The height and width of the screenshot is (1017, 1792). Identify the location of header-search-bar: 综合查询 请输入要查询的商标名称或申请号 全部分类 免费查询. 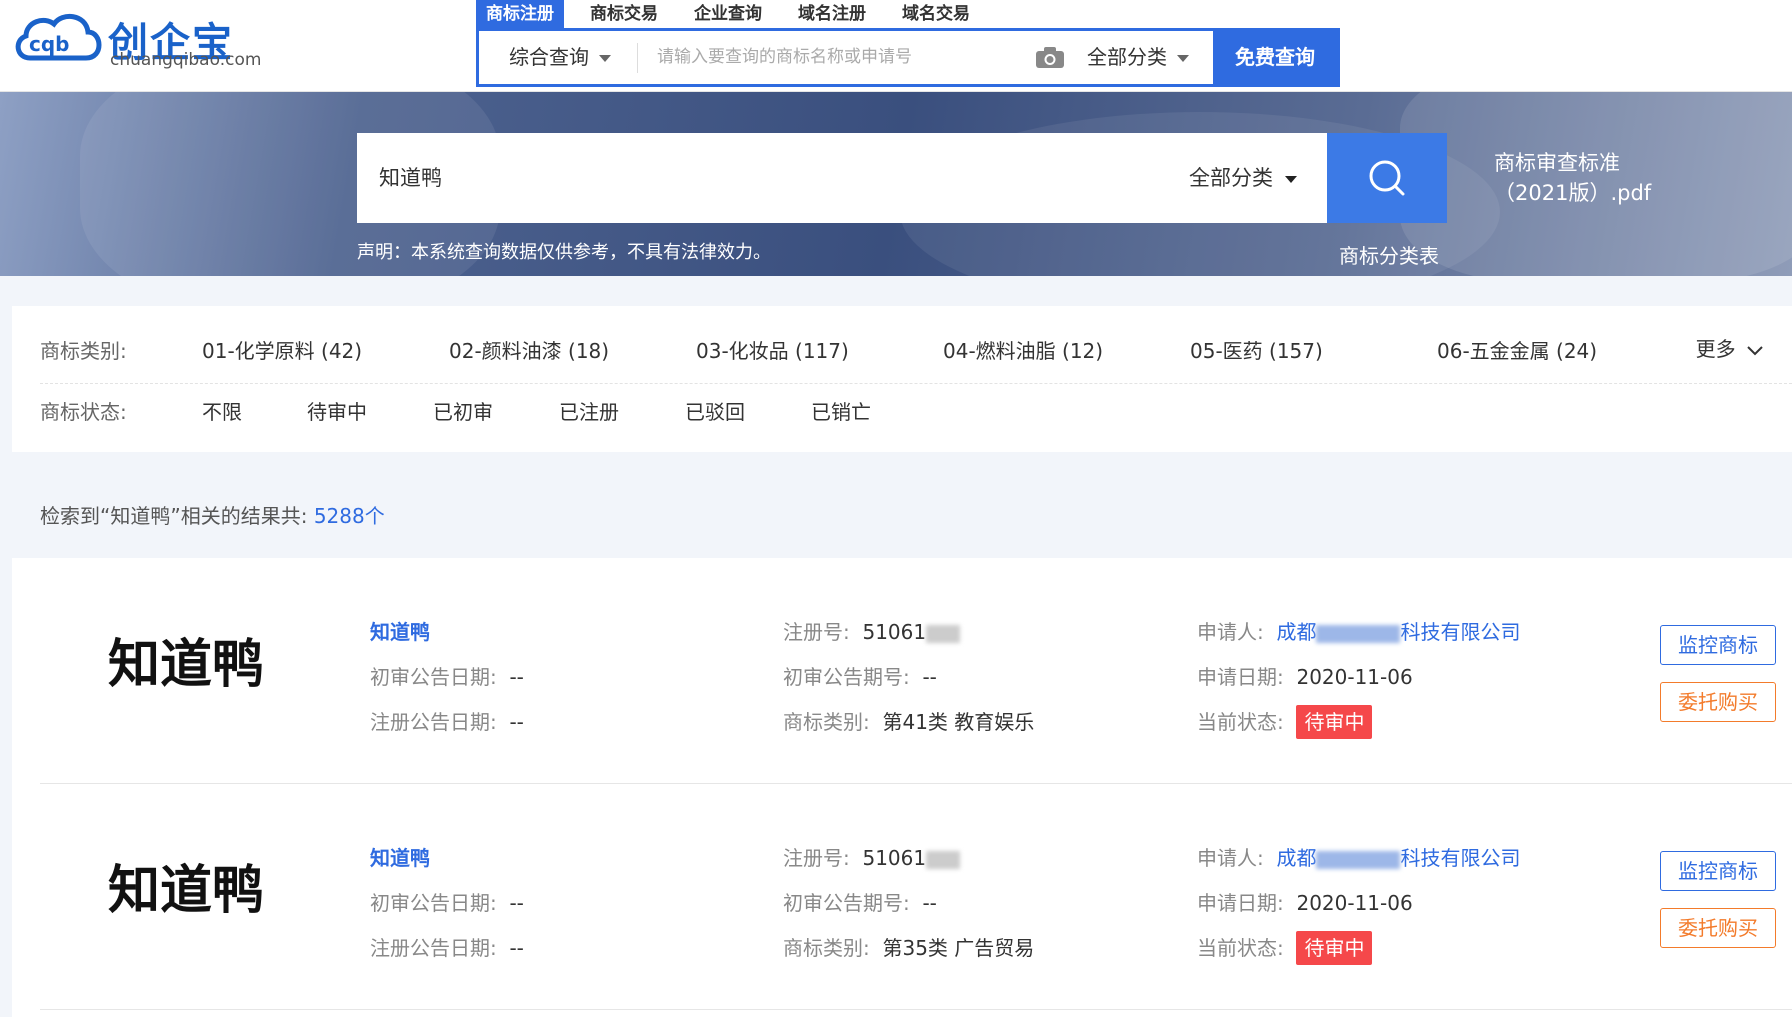
(908, 57).